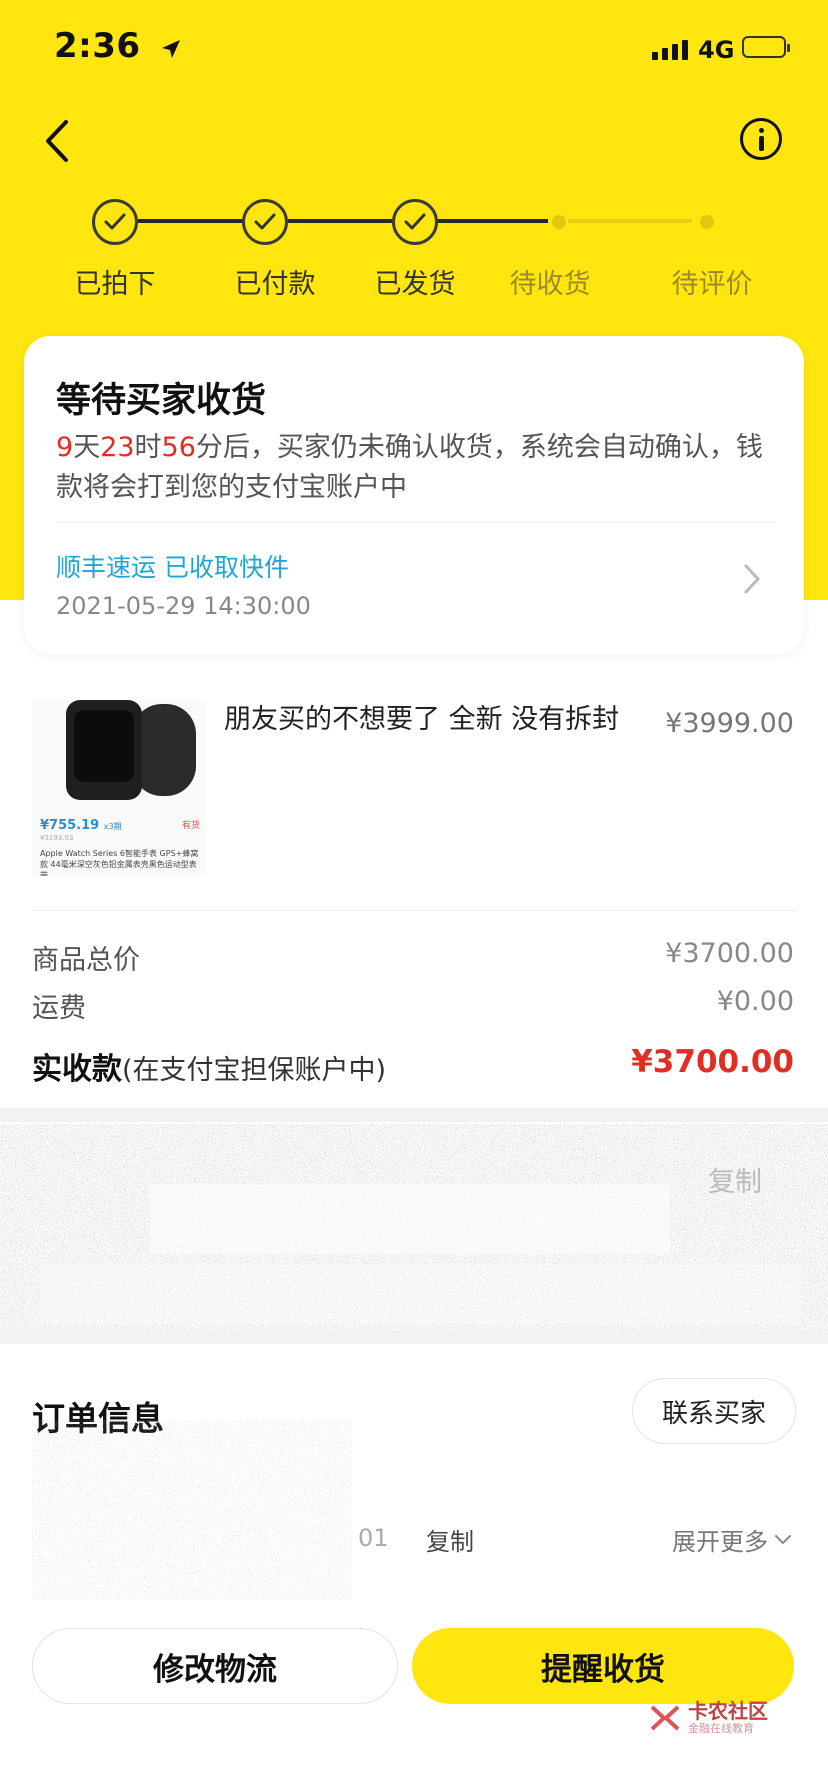  I want to click on battery-icon, so click(766, 47).